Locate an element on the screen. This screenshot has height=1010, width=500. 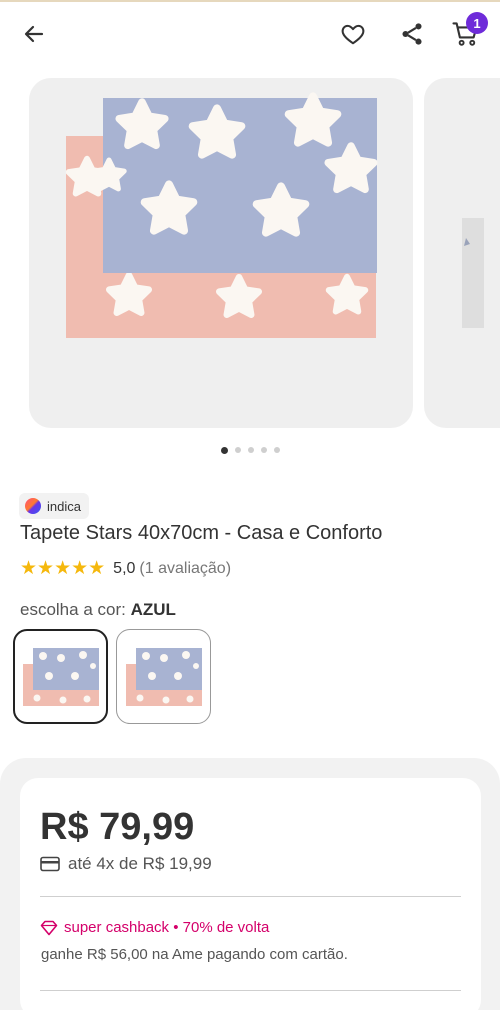
carousel-dots is located at coordinates (250, 450).